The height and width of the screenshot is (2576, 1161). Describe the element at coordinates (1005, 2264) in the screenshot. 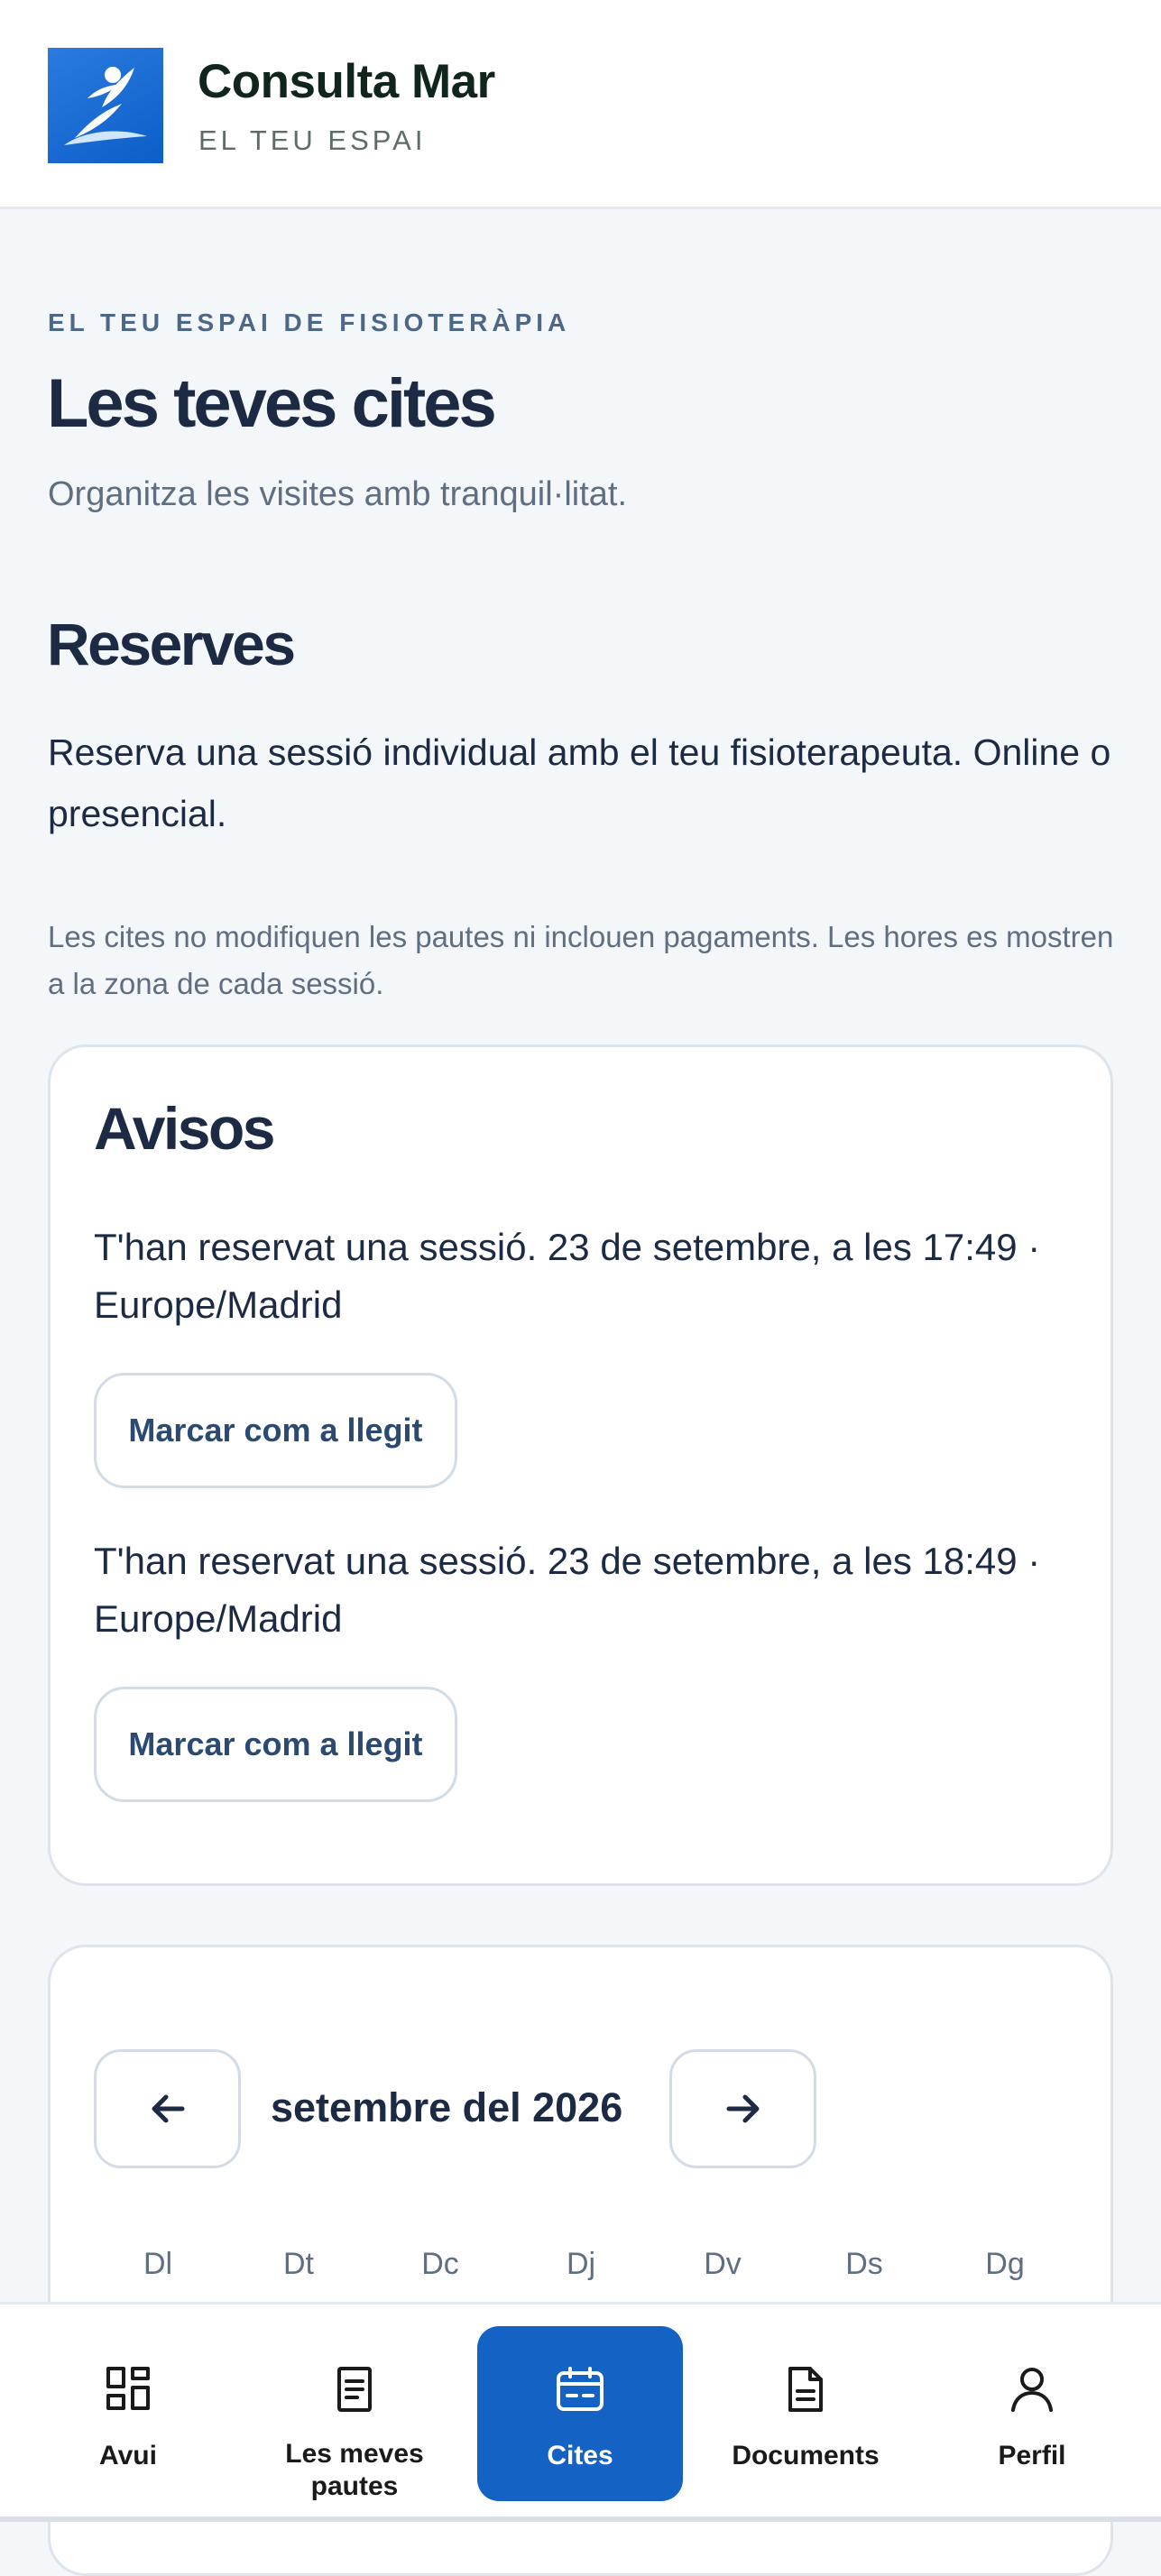

I see `weekday-label: Dg` at that location.